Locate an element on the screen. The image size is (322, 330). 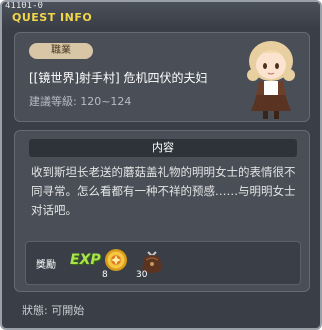
bag-count: 30 is located at coordinates (142, 275).